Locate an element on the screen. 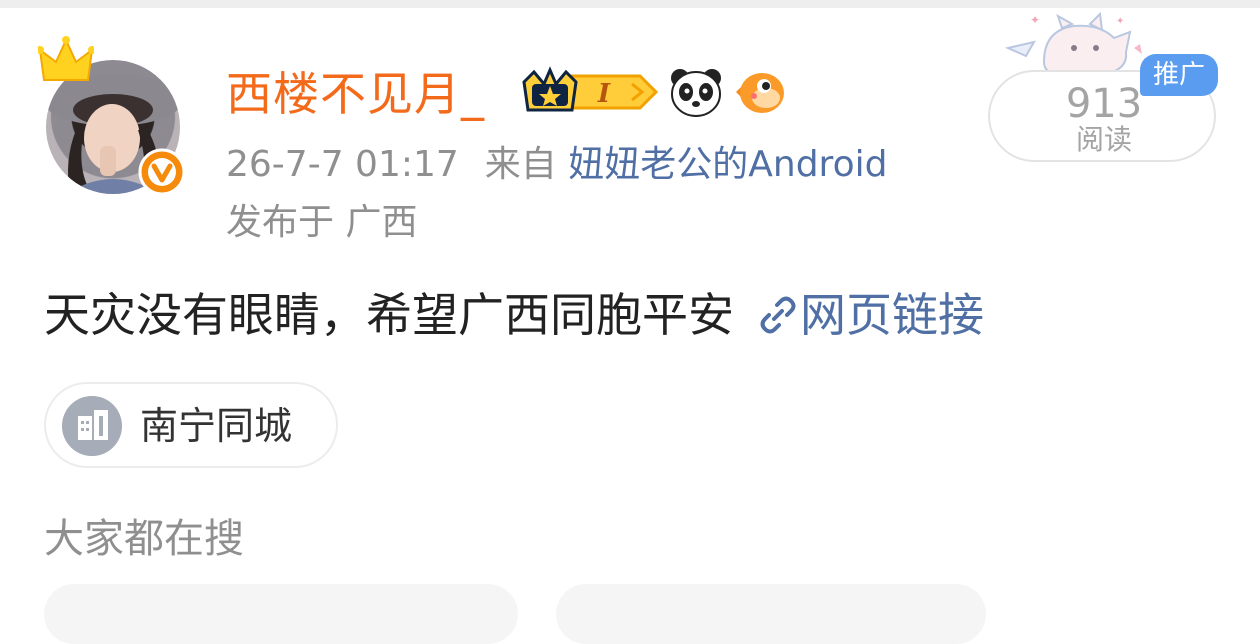 The height and width of the screenshot is (644, 1260). crown-icon is located at coordinates (66, 58).